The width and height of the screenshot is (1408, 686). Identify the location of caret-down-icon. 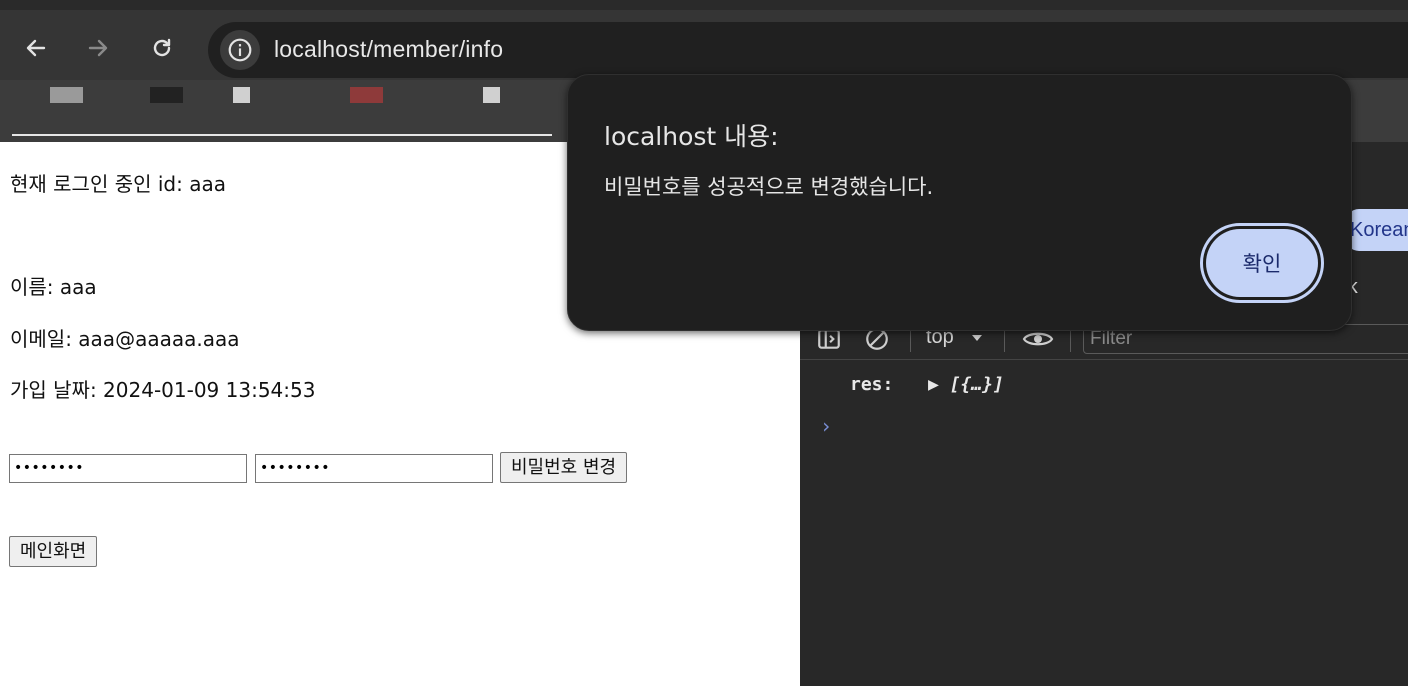
(977, 338).